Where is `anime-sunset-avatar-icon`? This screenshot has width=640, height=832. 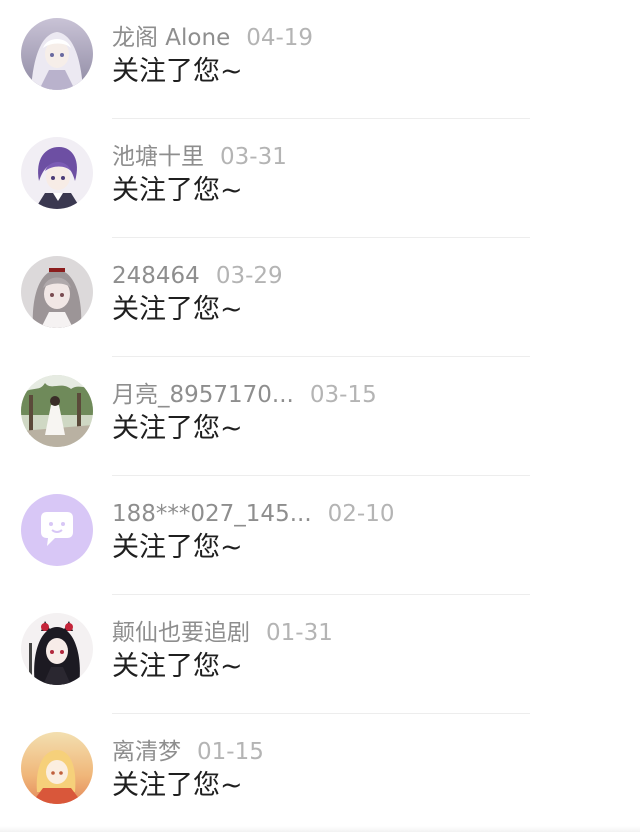 anime-sunset-avatar-icon is located at coordinates (57, 768).